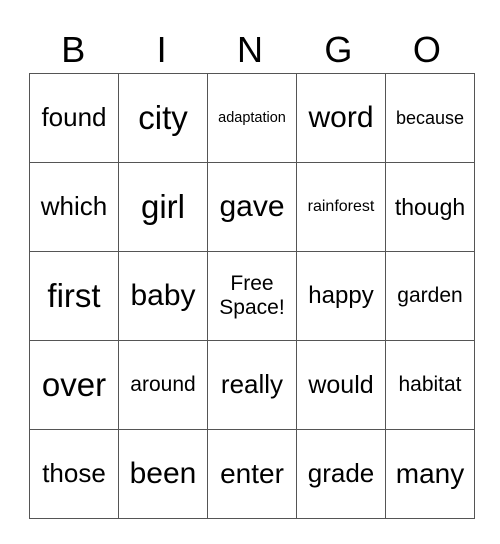  What do you see at coordinates (341, 118) in the screenshot?
I see `bingo-cell: word` at bounding box center [341, 118].